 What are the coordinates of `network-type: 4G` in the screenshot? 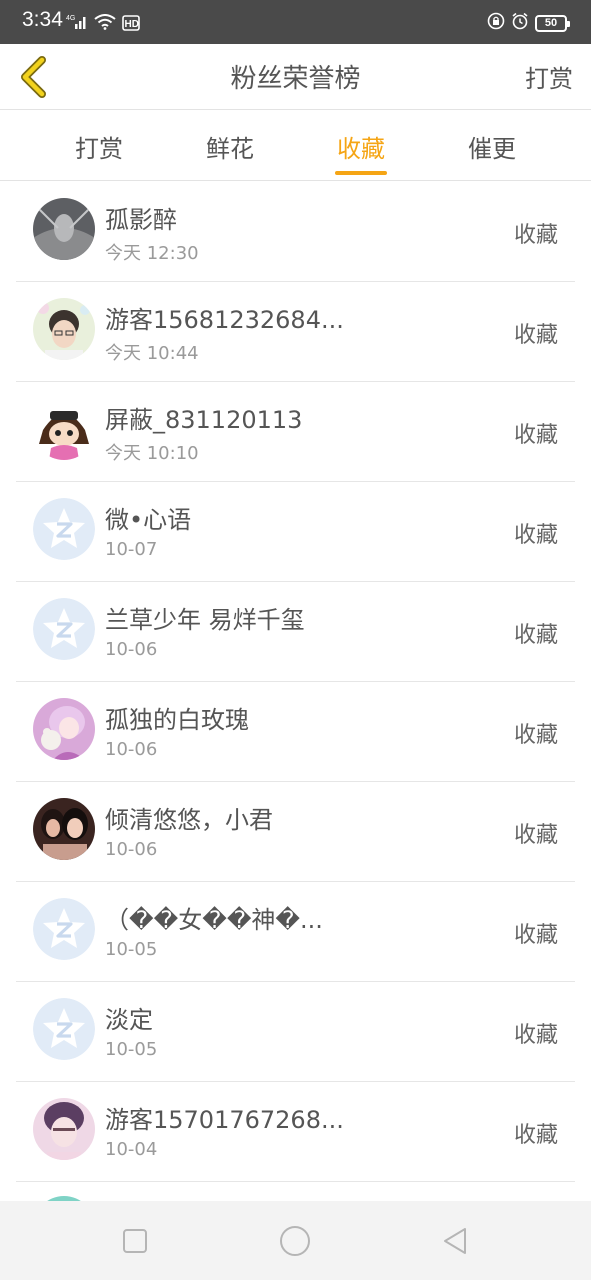 It's located at (70, 18).